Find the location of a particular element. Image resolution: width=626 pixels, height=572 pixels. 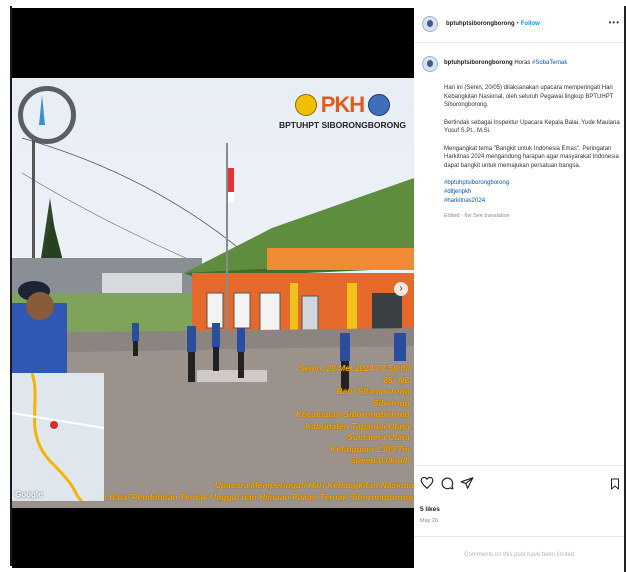

comment-icon is located at coordinates (447, 483).